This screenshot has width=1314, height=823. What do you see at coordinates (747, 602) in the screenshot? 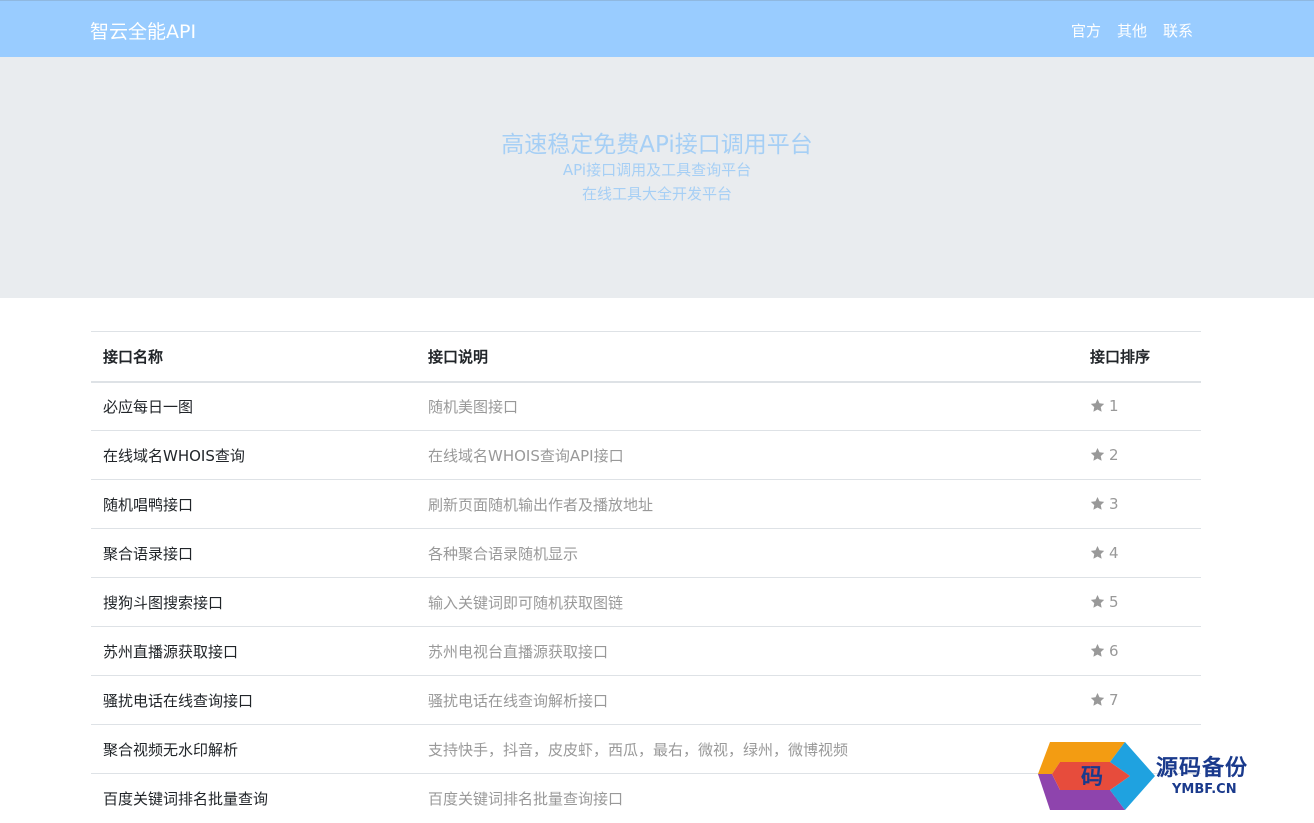
I see `api-desc: 输入关键词即可随机获取图链` at bounding box center [747, 602].